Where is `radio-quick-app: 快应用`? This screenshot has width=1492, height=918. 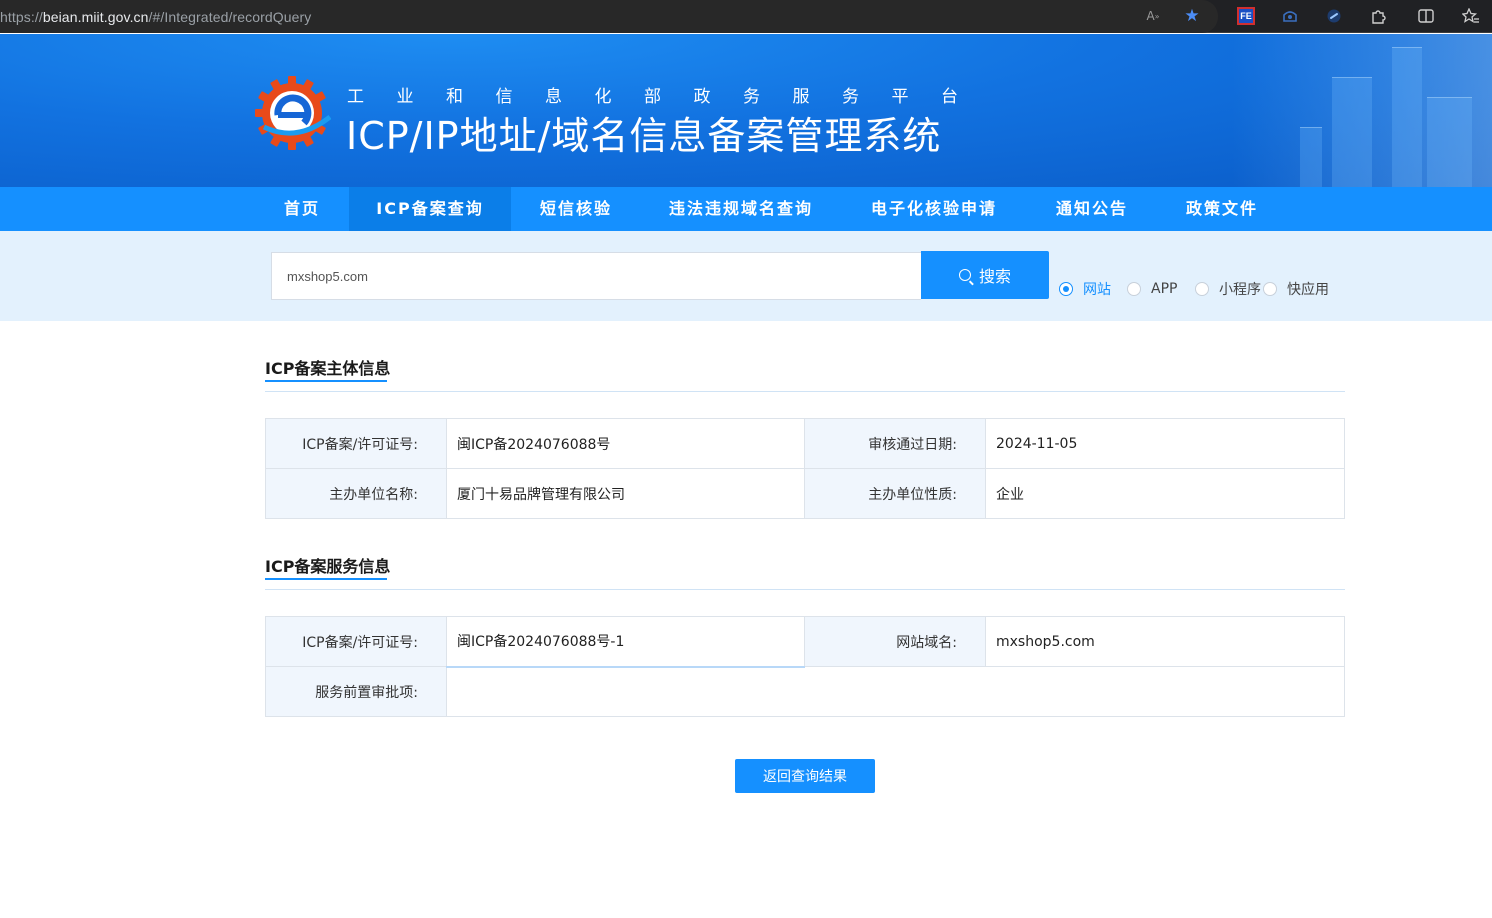 radio-quick-app: 快应用 is located at coordinates (1296, 289).